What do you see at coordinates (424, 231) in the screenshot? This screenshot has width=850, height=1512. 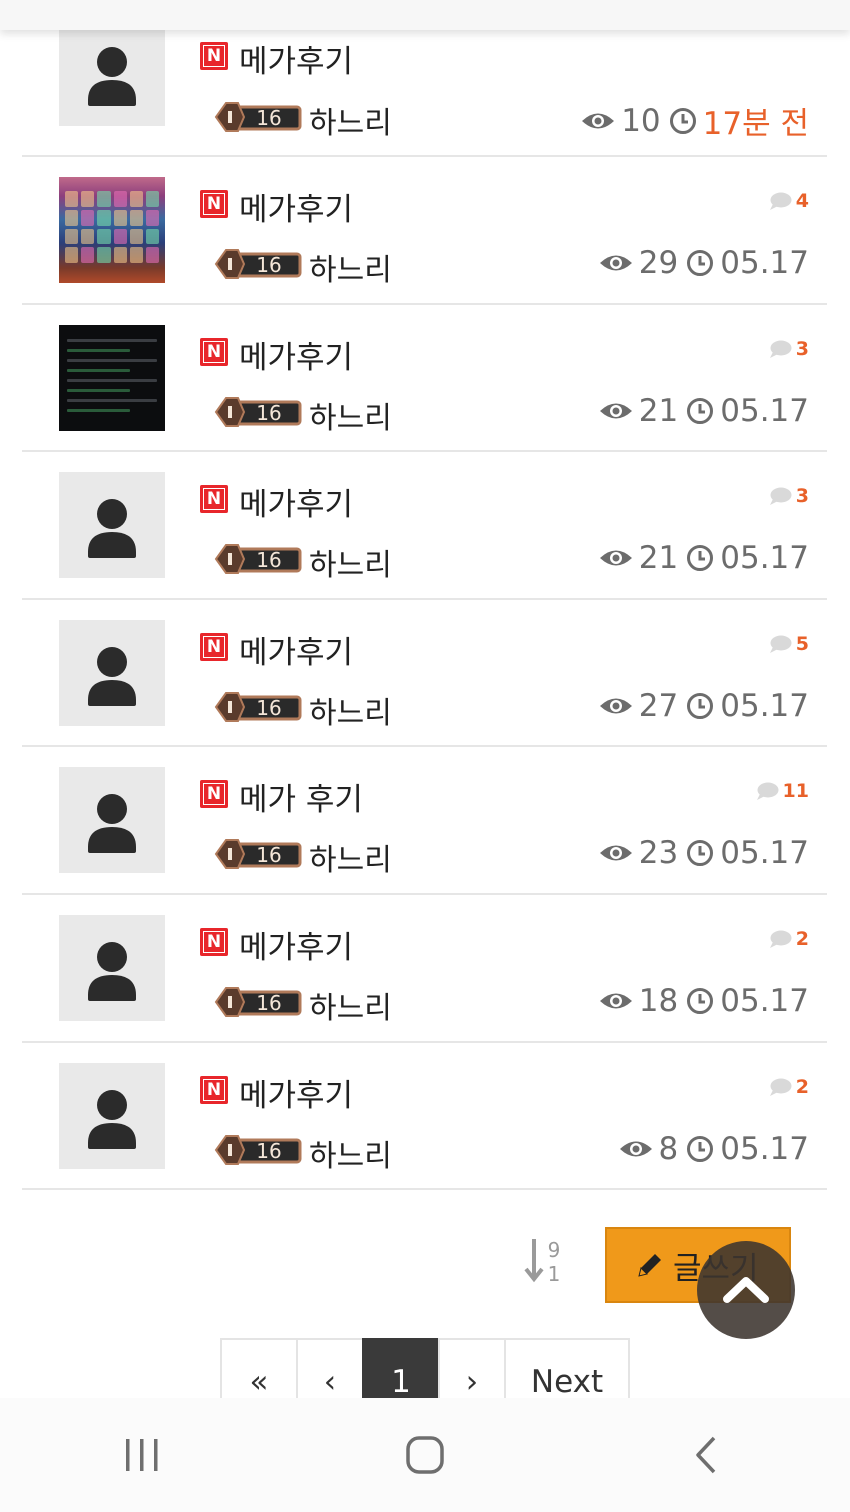 I see `post-row: N 메가후기 4 16 하느리 29 05.17` at bounding box center [424, 231].